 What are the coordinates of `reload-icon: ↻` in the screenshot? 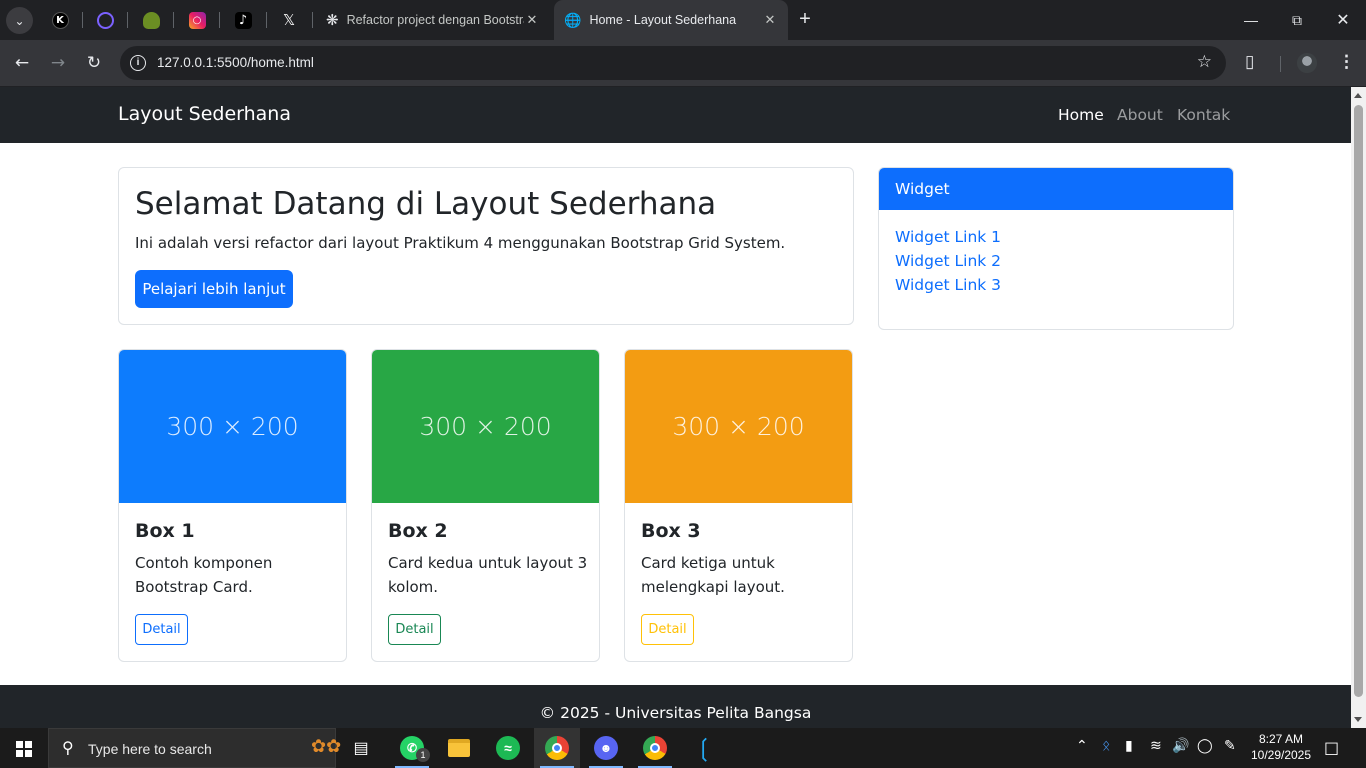 It's located at (94, 63).